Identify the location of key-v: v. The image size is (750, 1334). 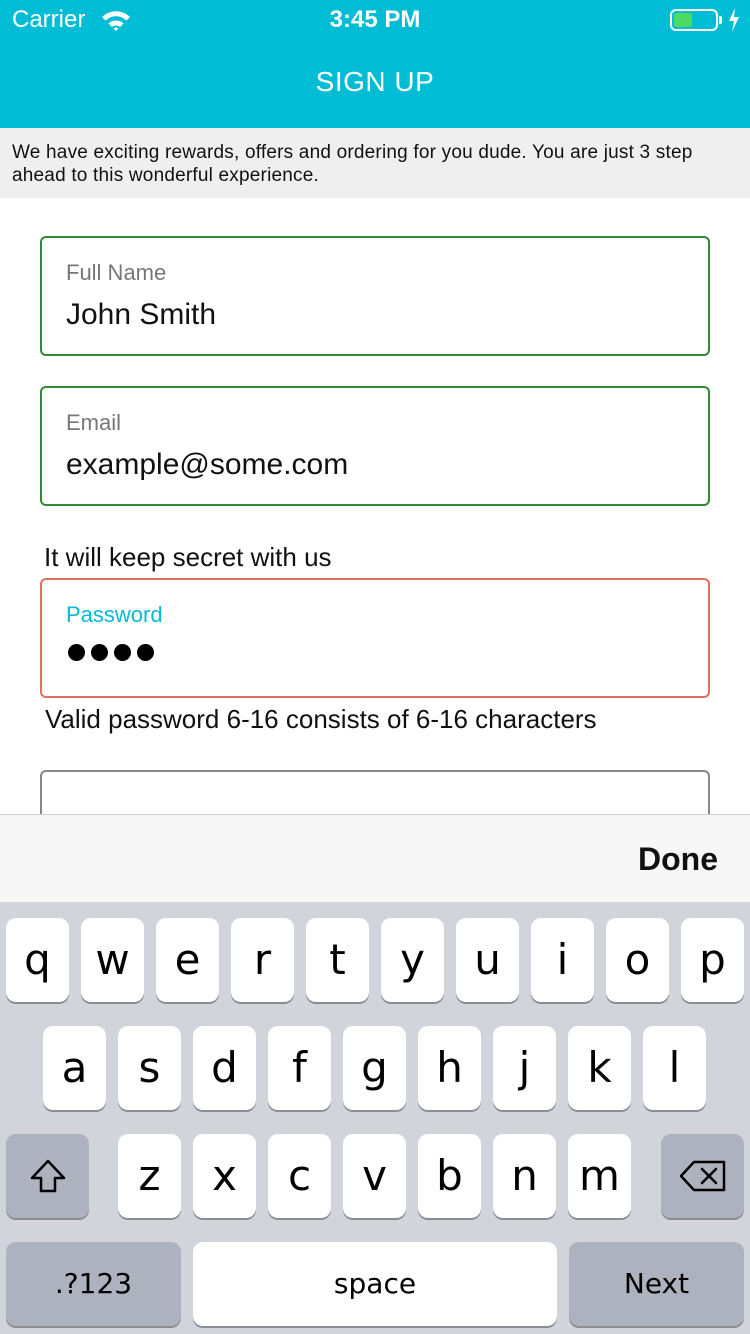
(374, 1176).